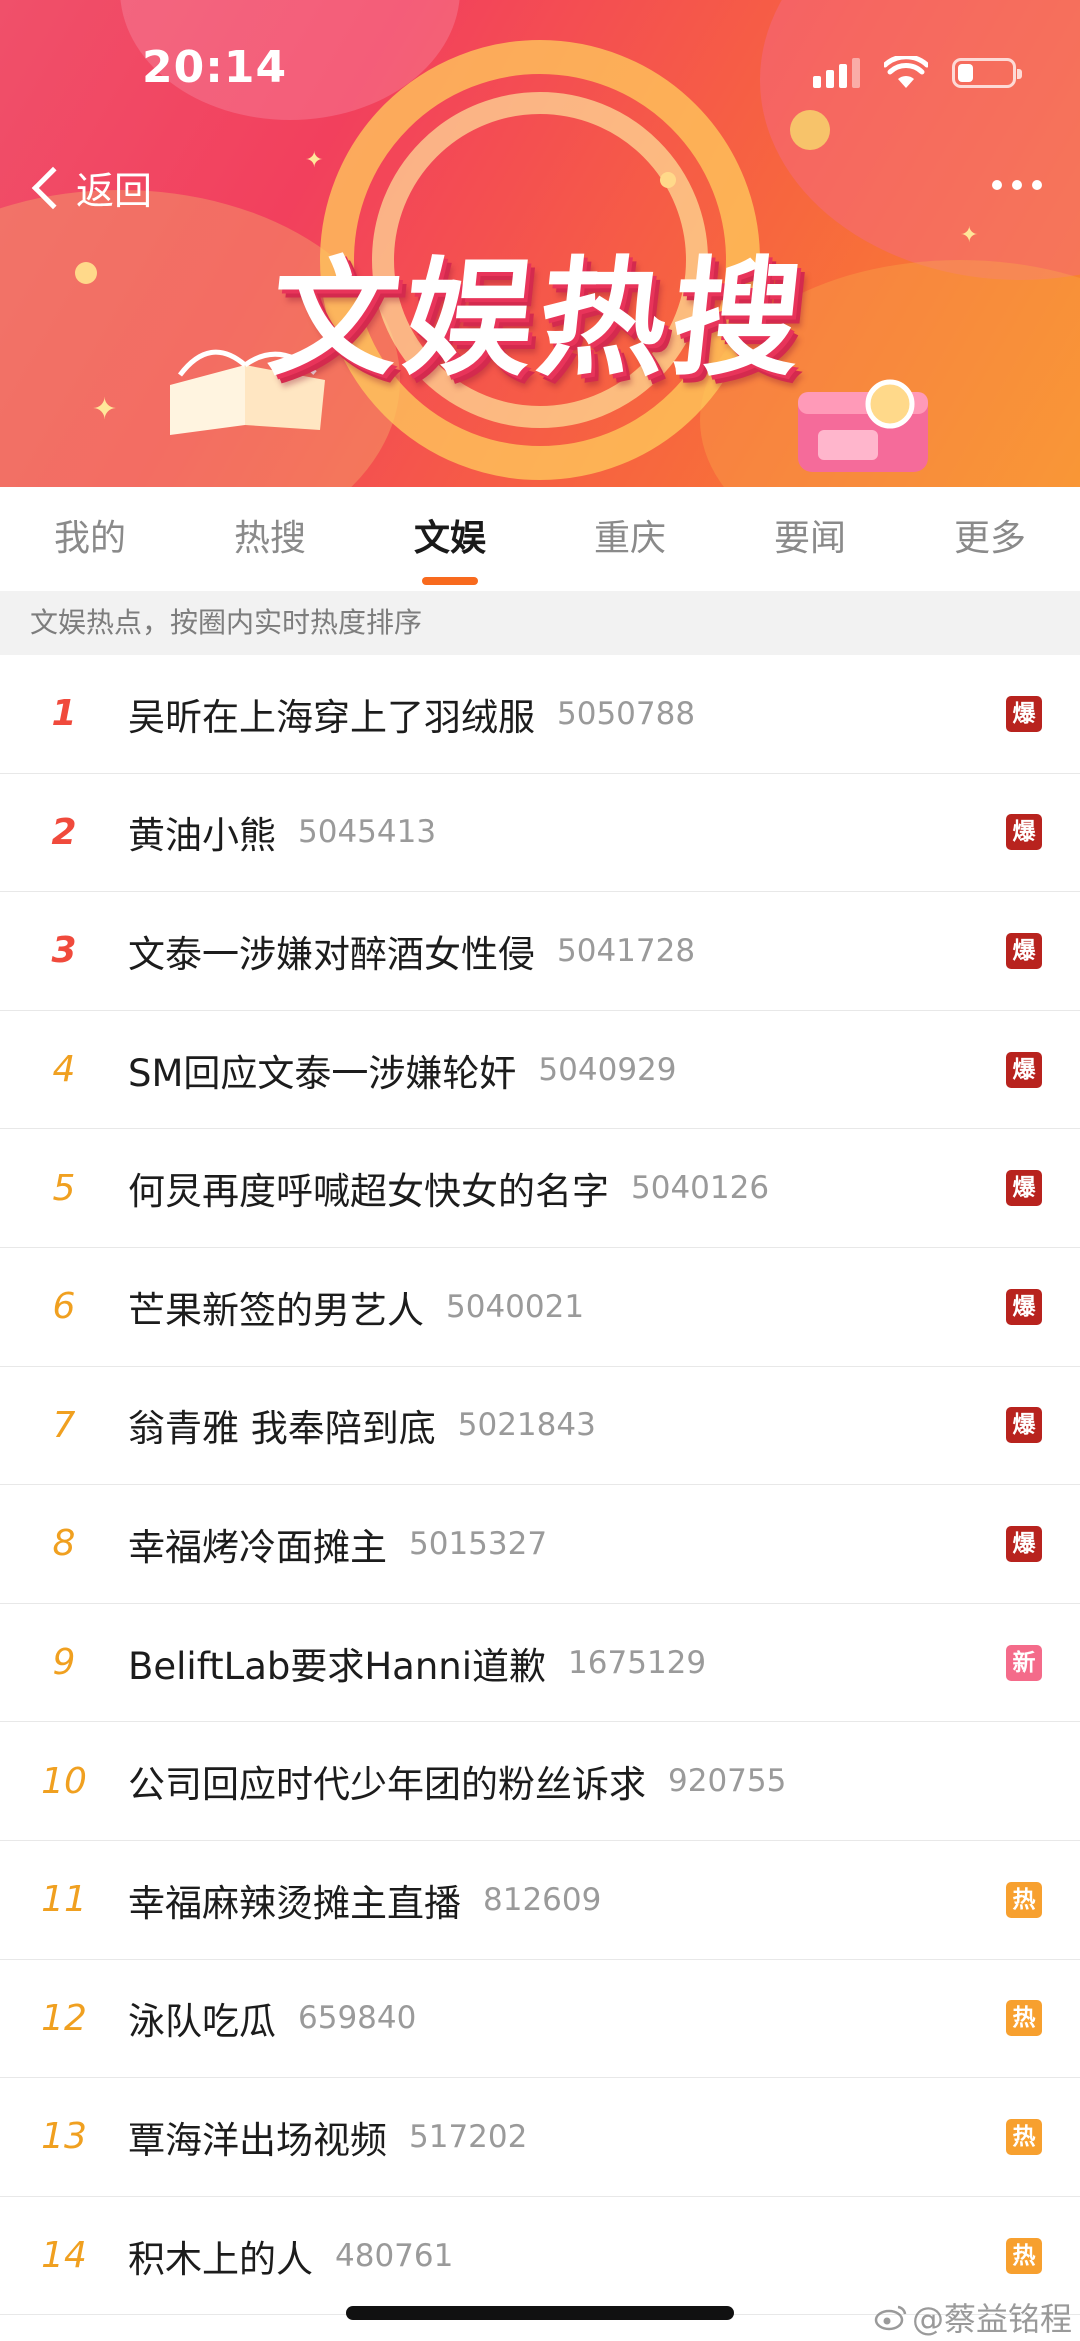 The image size is (1080, 2341). What do you see at coordinates (64, 2018) in the screenshot?
I see `rank-number: 12` at bounding box center [64, 2018].